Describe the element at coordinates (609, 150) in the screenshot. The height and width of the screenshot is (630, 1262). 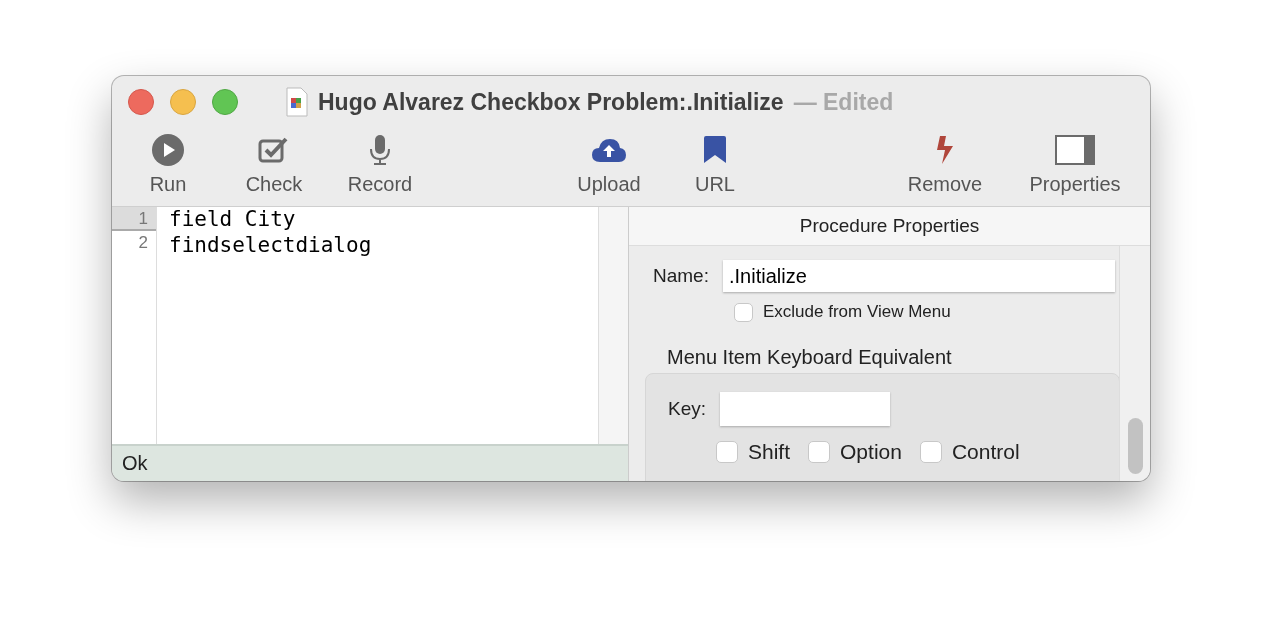
I see `cloud-upload-icon` at that location.